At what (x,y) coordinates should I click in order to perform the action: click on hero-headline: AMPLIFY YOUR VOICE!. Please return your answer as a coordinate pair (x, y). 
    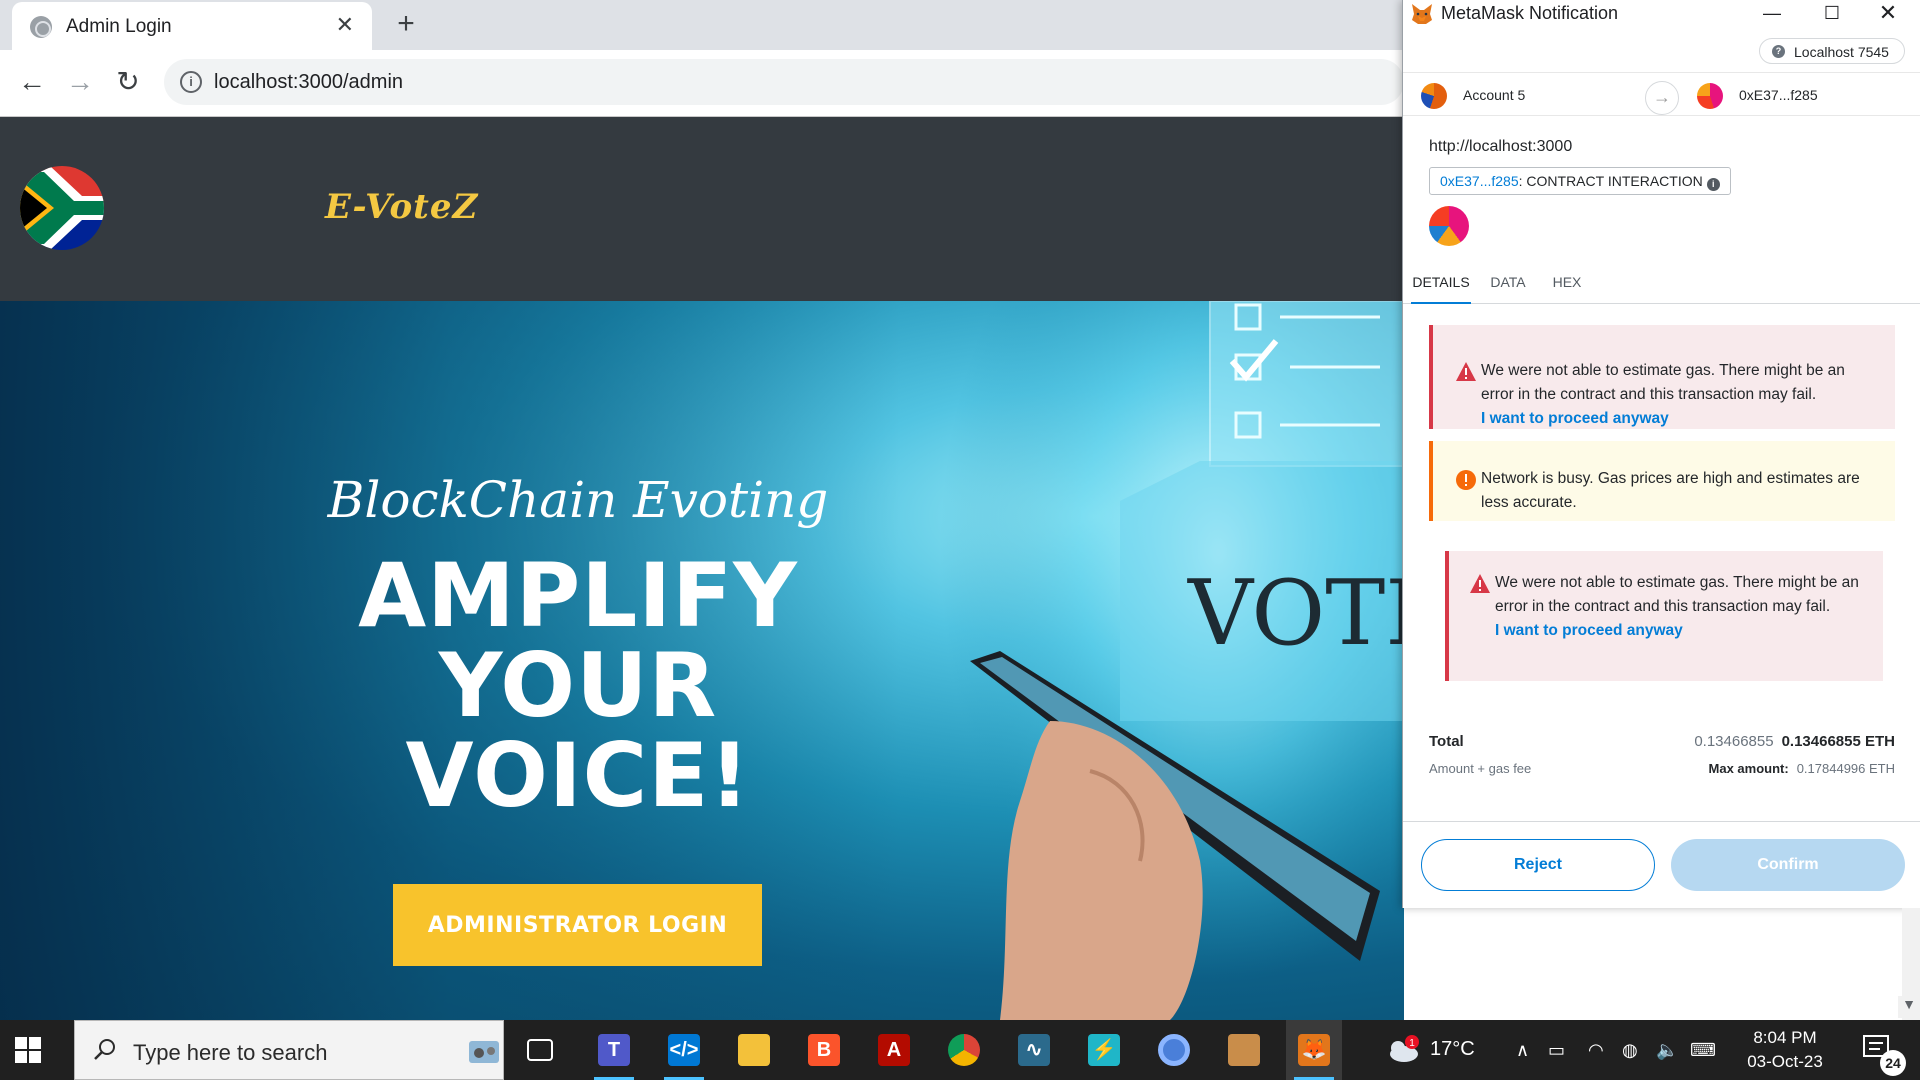
    Looking at the image, I should click on (578, 686).